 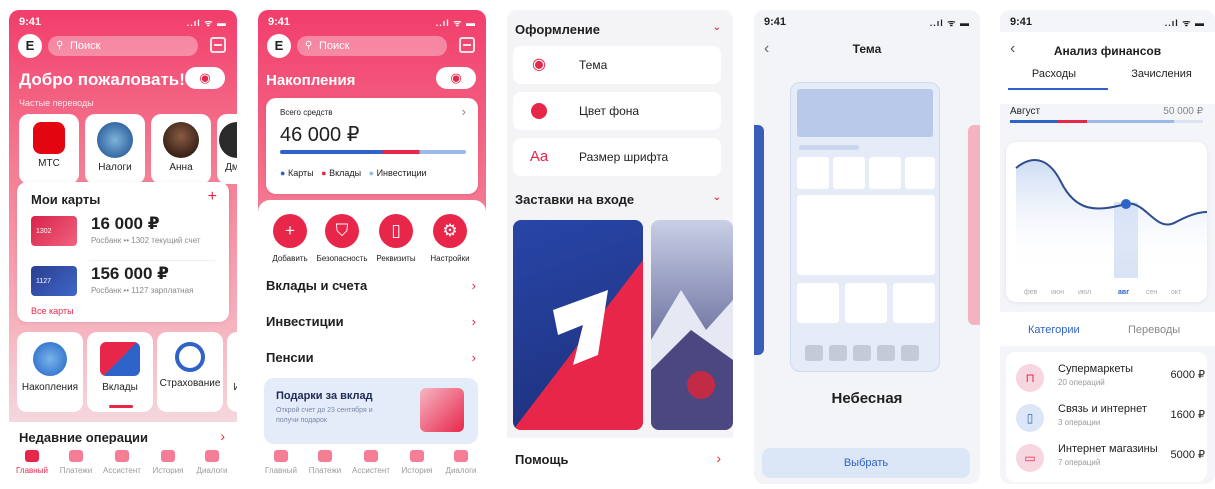 I want to click on theme-preview-next, so click(x=974, y=225).